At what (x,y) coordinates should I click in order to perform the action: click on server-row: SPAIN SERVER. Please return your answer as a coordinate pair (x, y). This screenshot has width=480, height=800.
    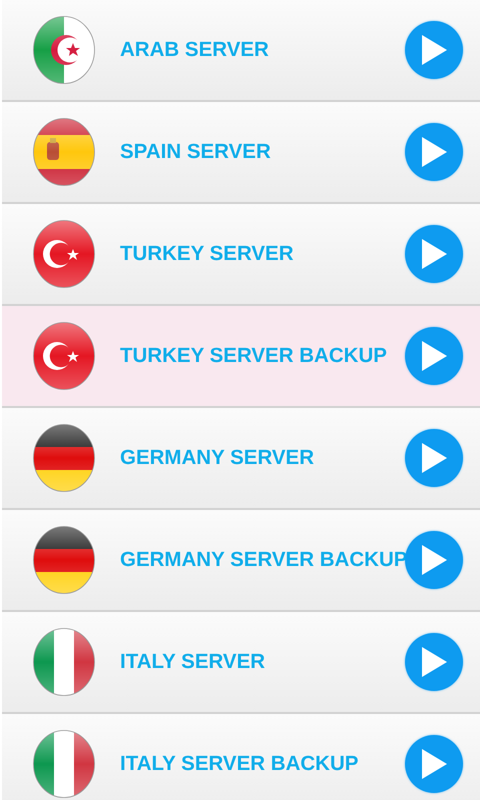
    Looking at the image, I should click on (241, 153).